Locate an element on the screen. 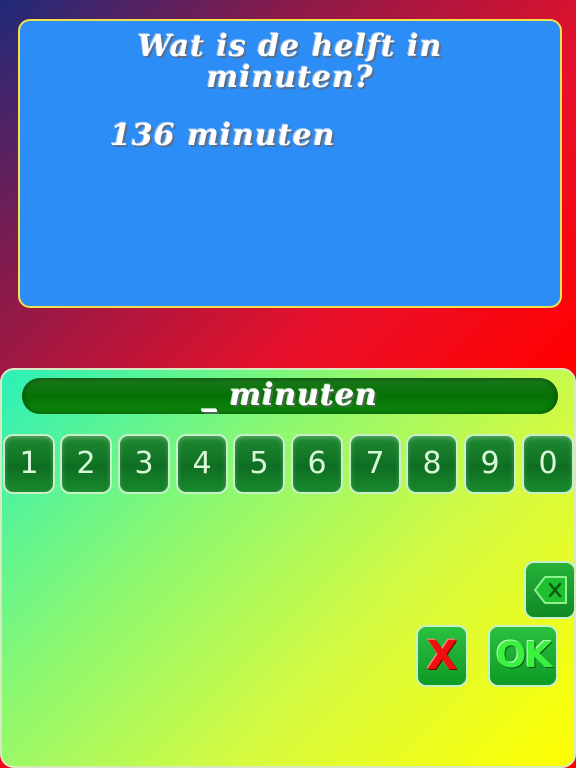  key-6: 6 is located at coordinates (317, 464).